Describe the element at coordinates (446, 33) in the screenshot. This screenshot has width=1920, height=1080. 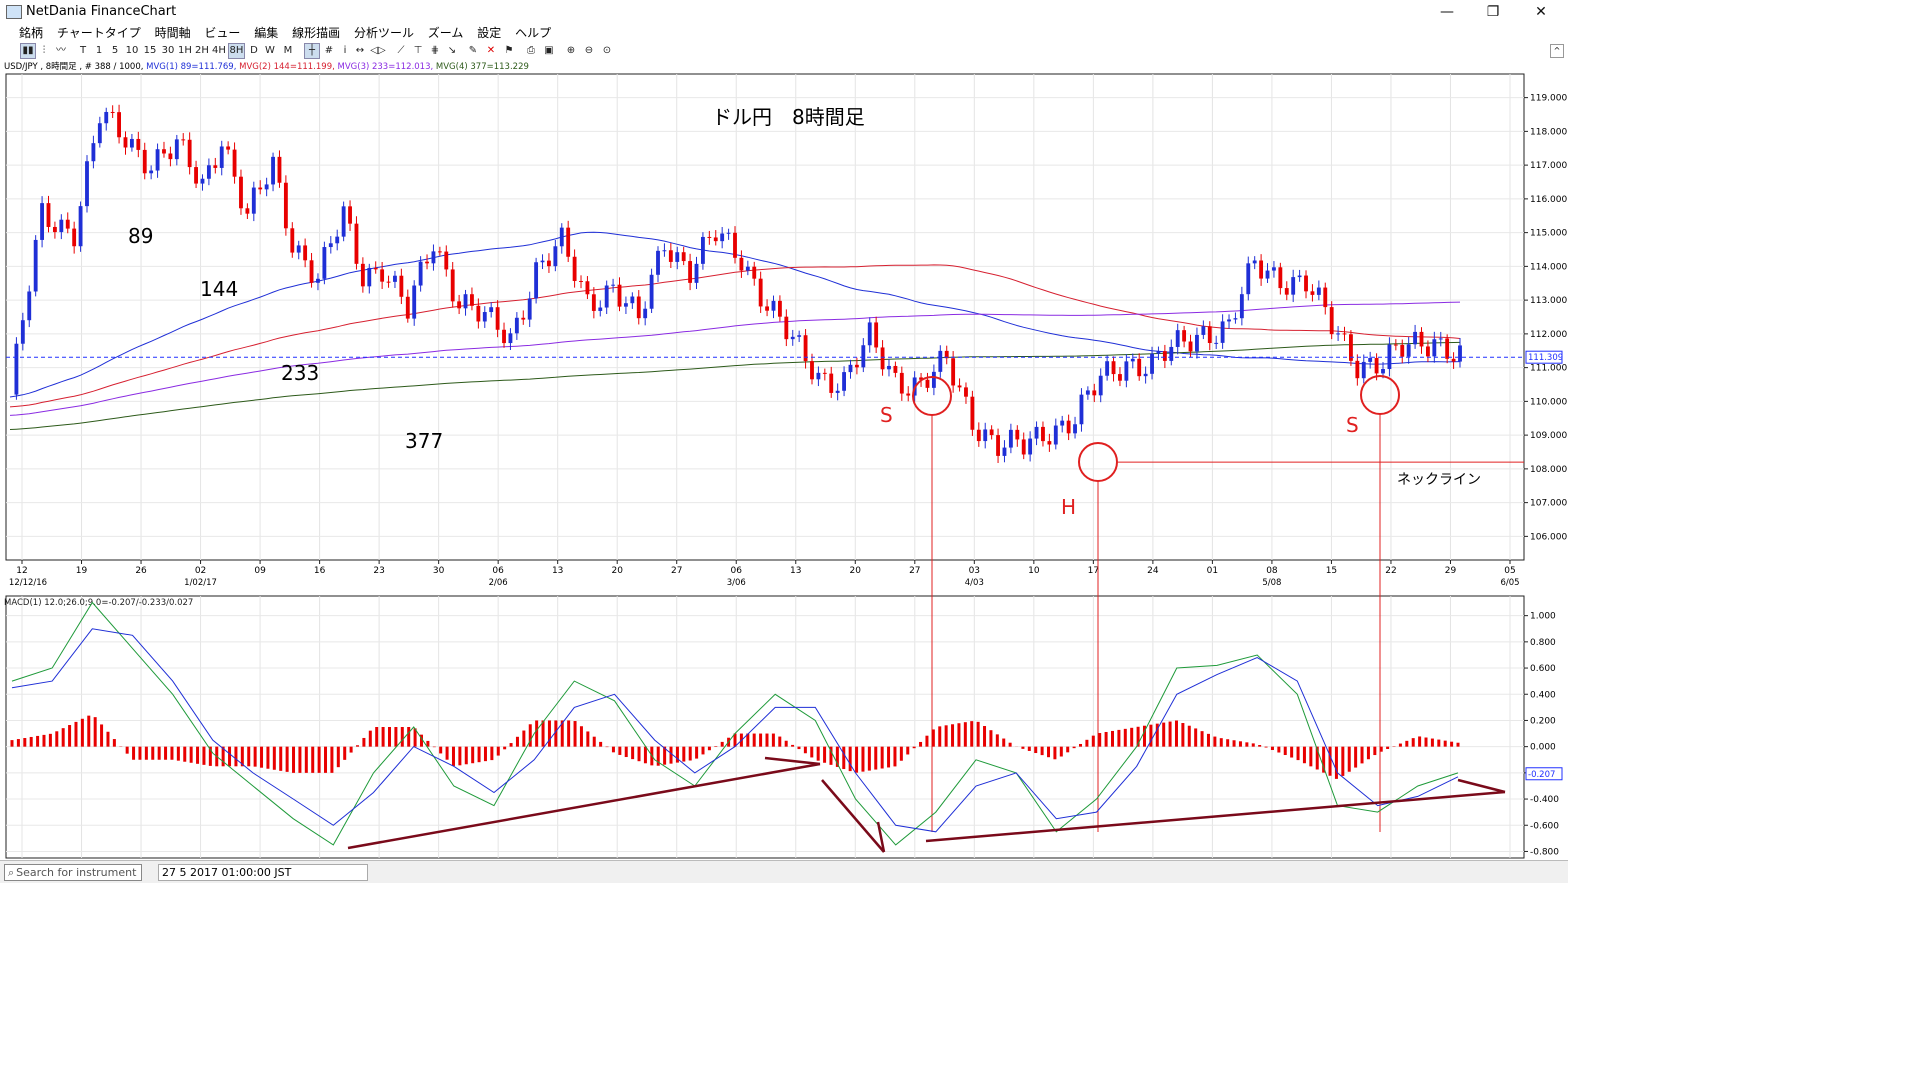
I see `menu-zoom: ズーム` at that location.